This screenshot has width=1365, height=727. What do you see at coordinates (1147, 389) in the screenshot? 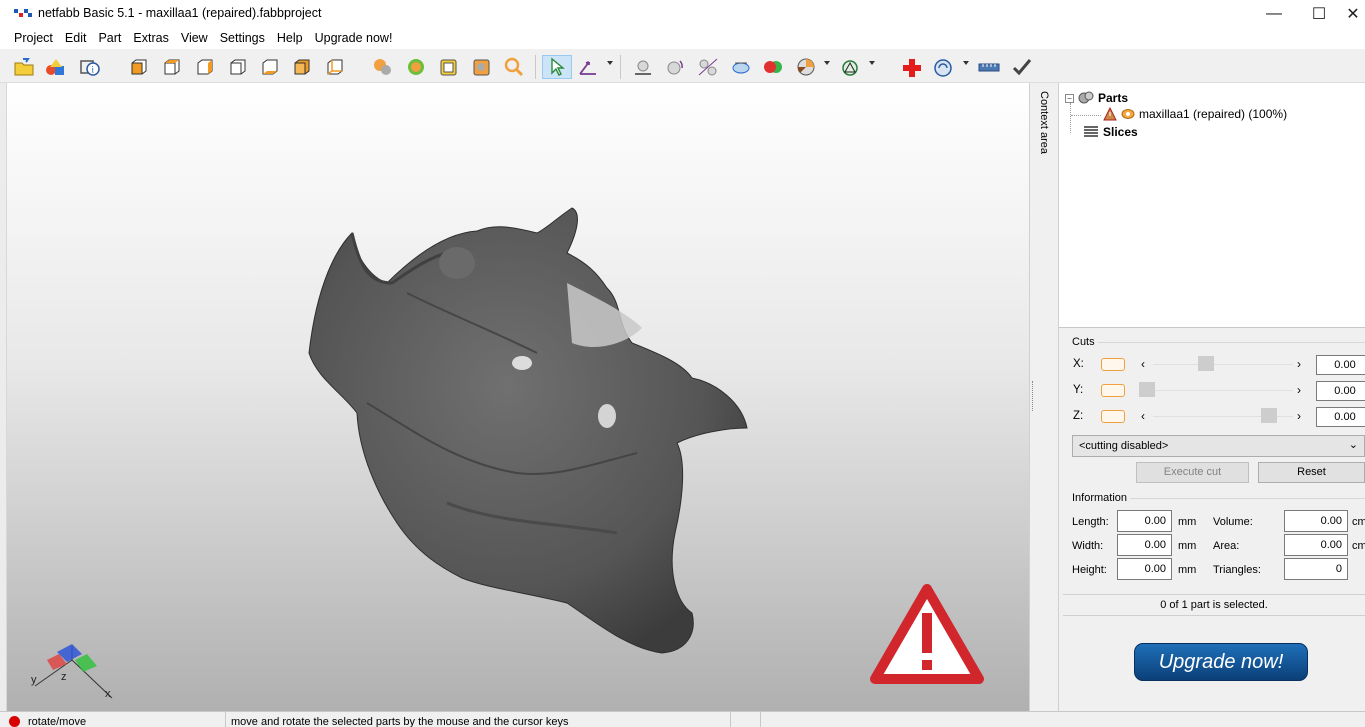
I see `cut-y-slider-thumb` at bounding box center [1147, 389].